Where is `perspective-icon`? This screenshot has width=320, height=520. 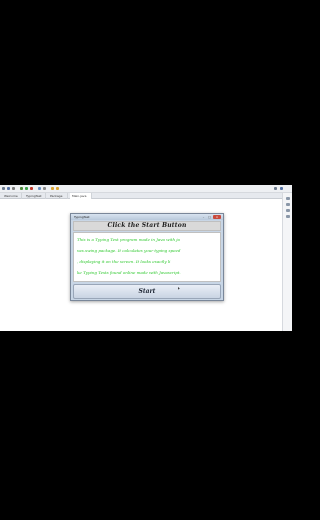 perspective-icon is located at coordinates (275, 188).